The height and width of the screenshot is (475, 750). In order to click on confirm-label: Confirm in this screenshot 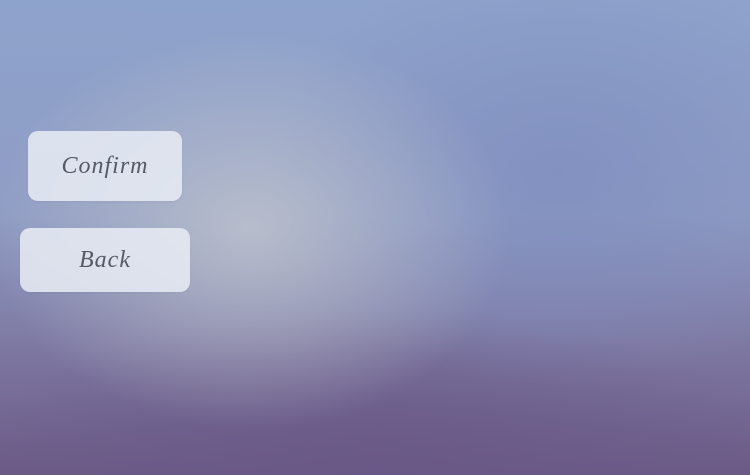, I will do `click(105, 165)`.